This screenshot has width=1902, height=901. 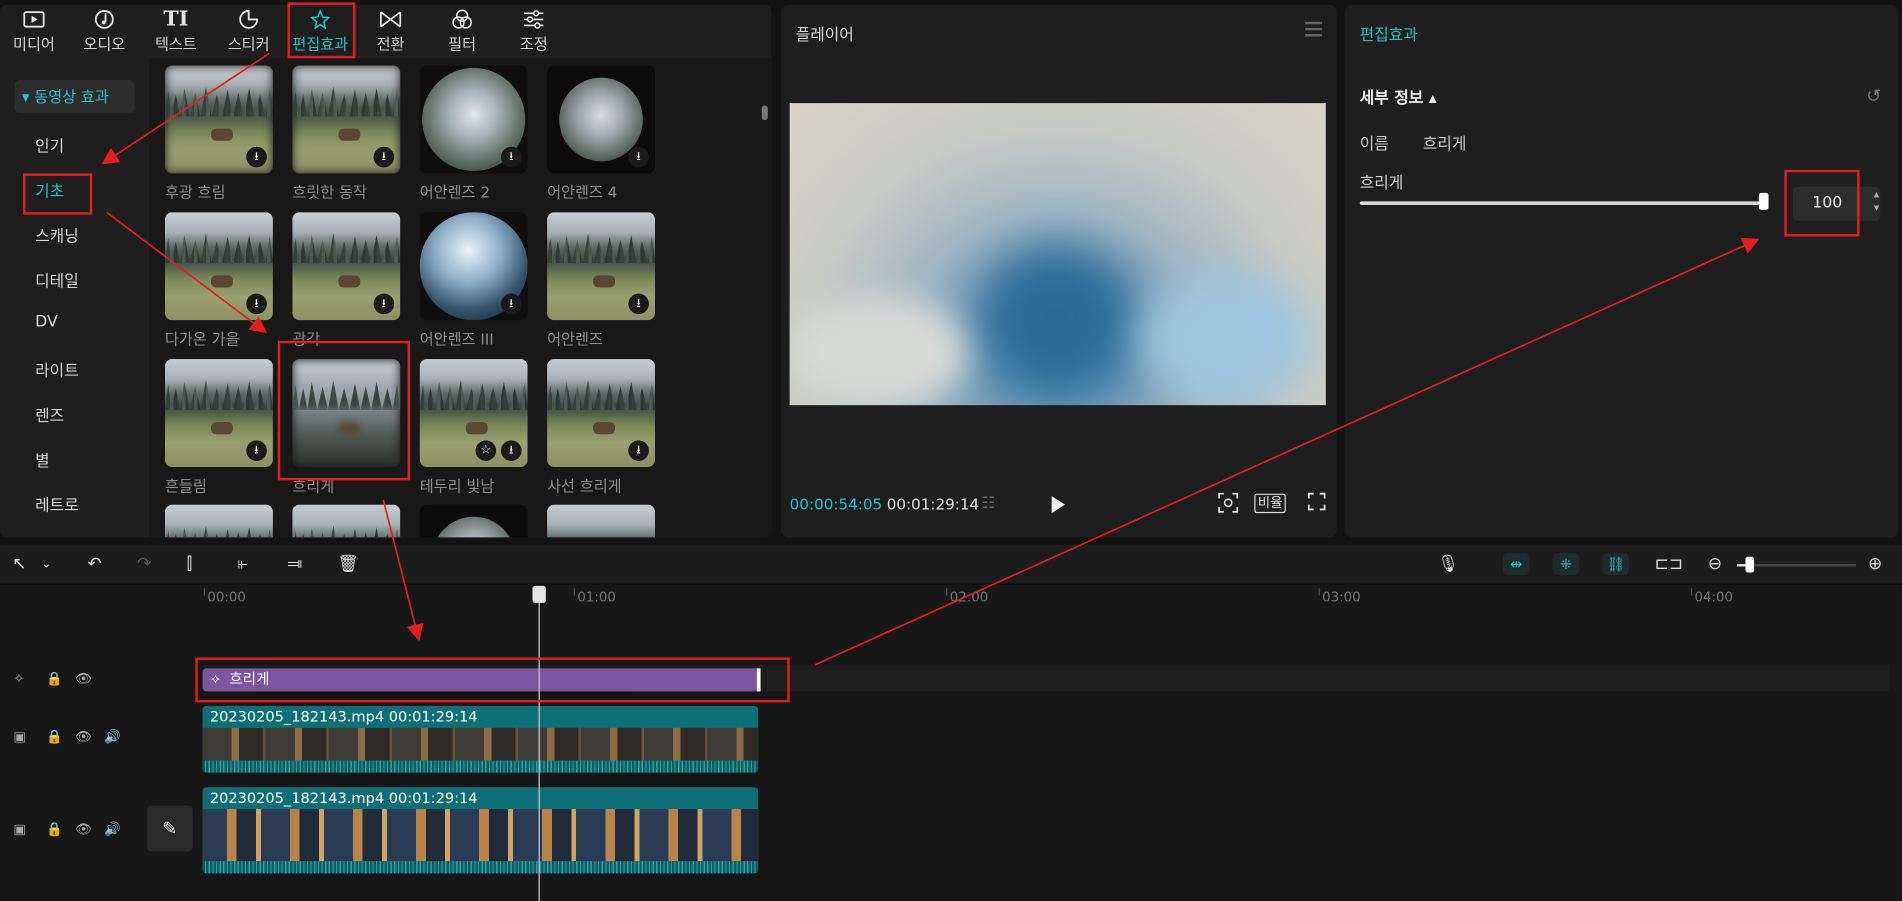 I want to click on sidebar-header-video-effects: ▾ 동영상 효과, so click(x=74, y=96).